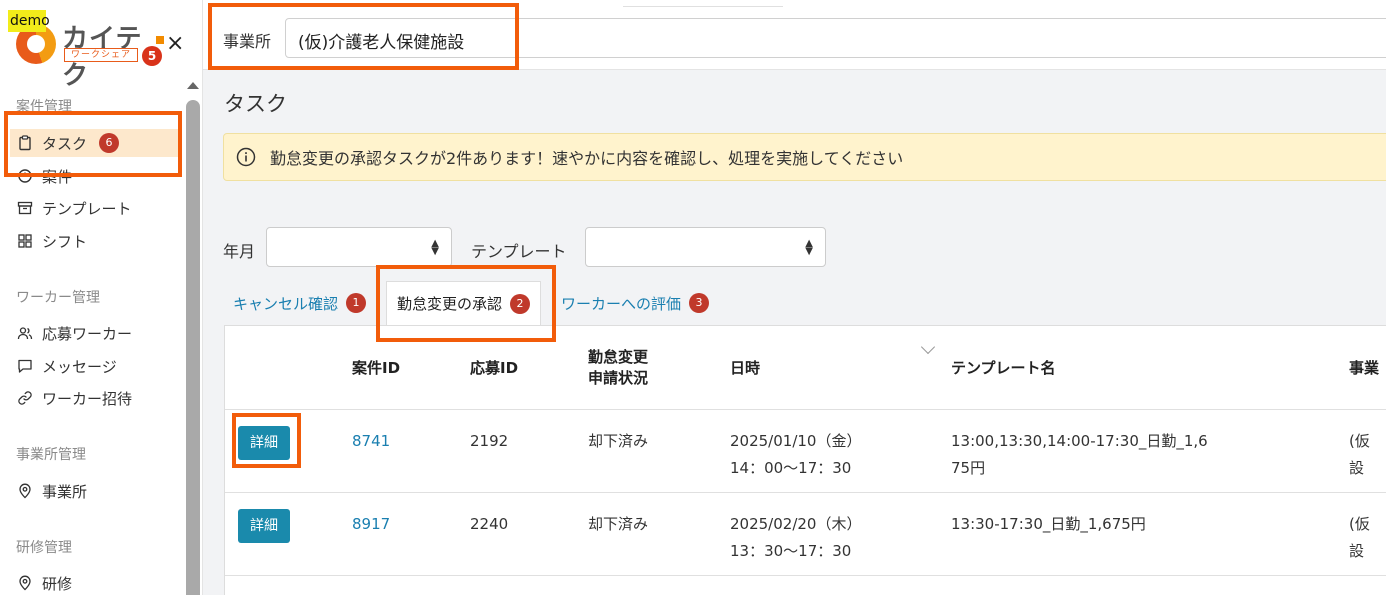 The height and width of the screenshot is (595, 1386). I want to click on sidebar-item-case: 案件, so click(44, 176).